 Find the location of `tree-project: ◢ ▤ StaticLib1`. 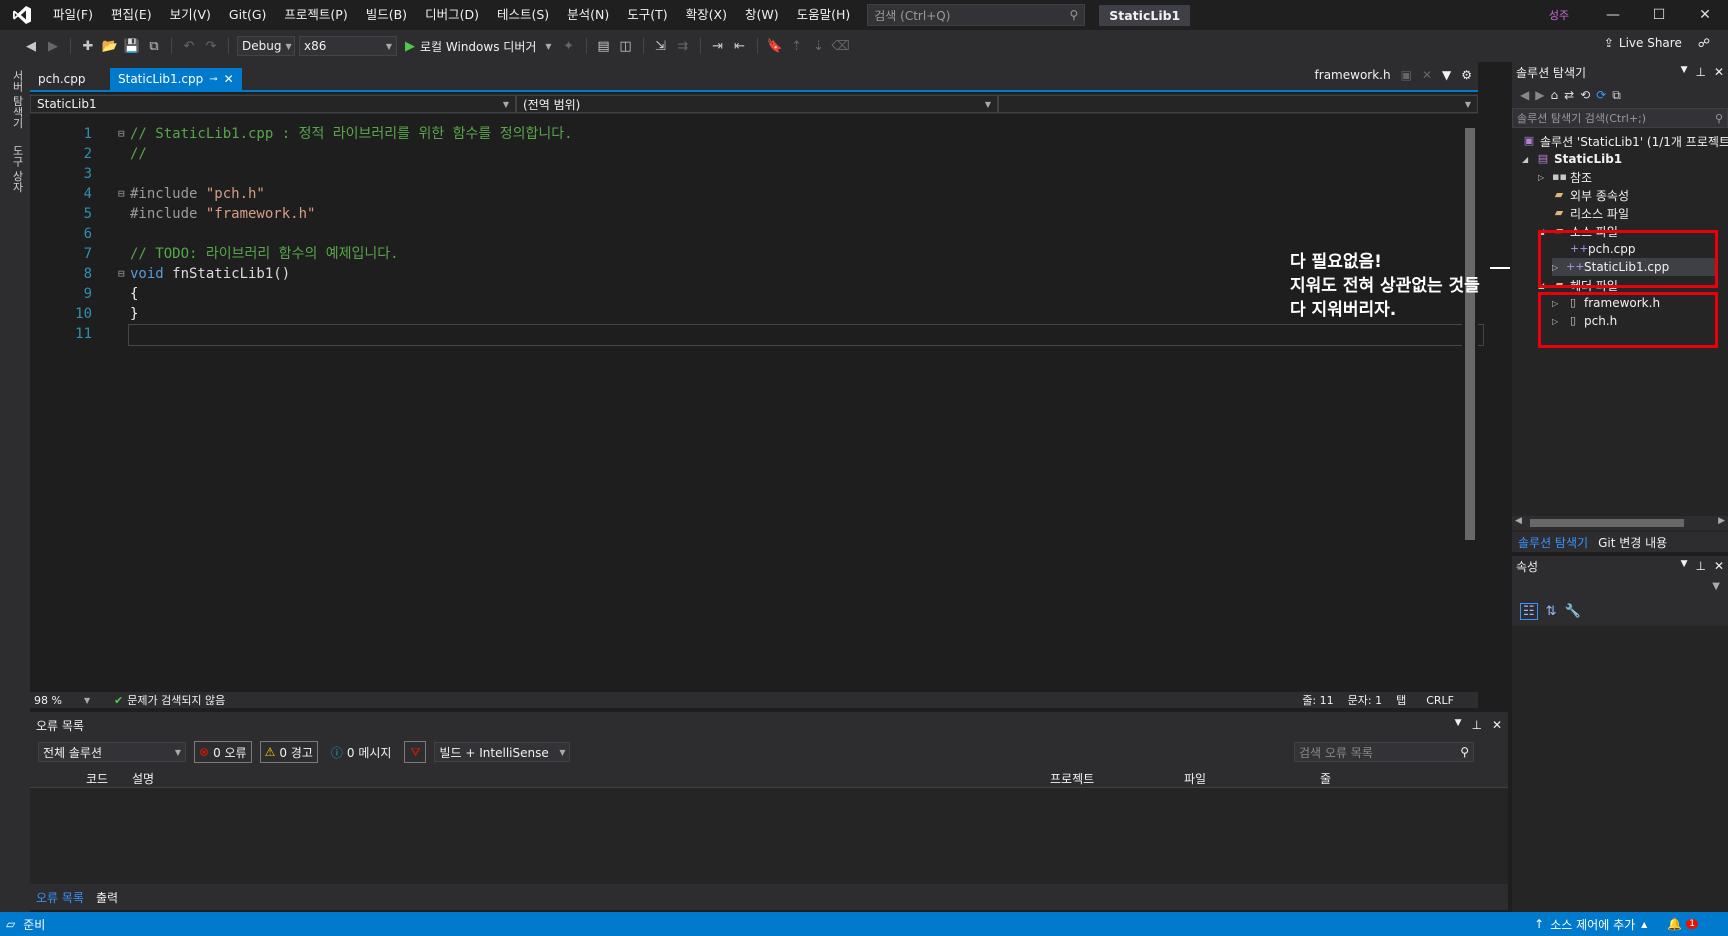

tree-project: ◢ ▤ StaticLib1 is located at coordinates (1572, 159).